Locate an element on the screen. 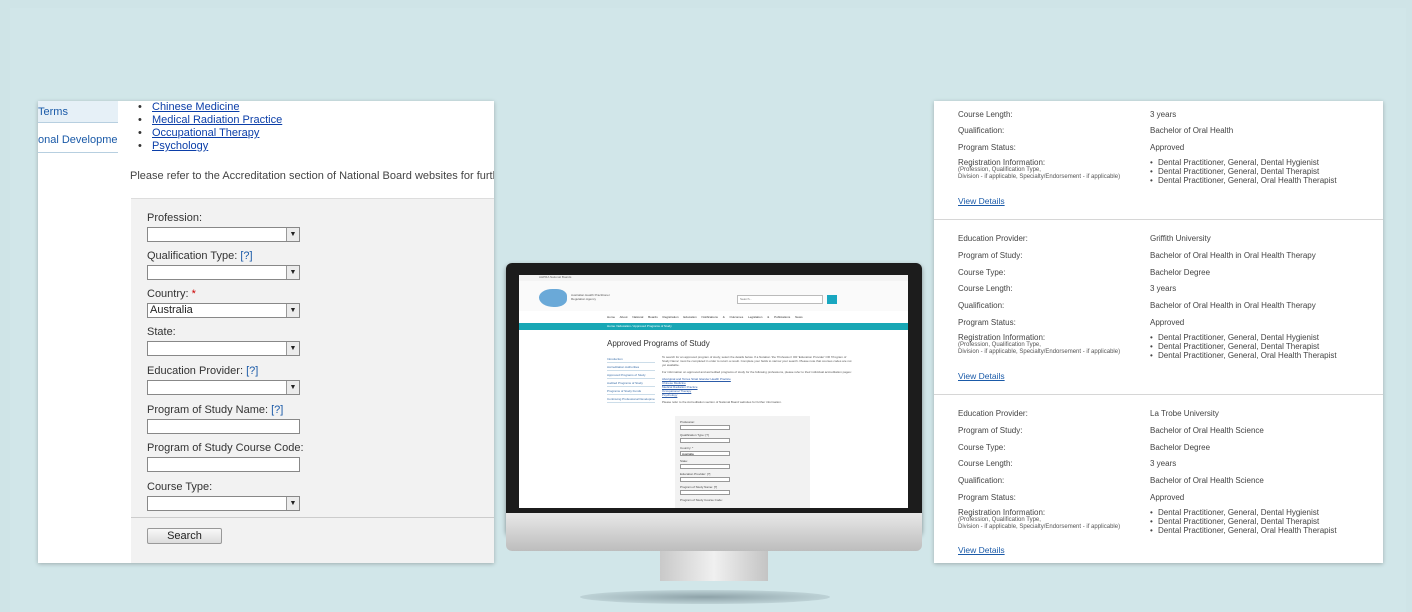 This screenshot has width=1412, height=612. field-state: State: ▼ is located at coordinates (223, 341).